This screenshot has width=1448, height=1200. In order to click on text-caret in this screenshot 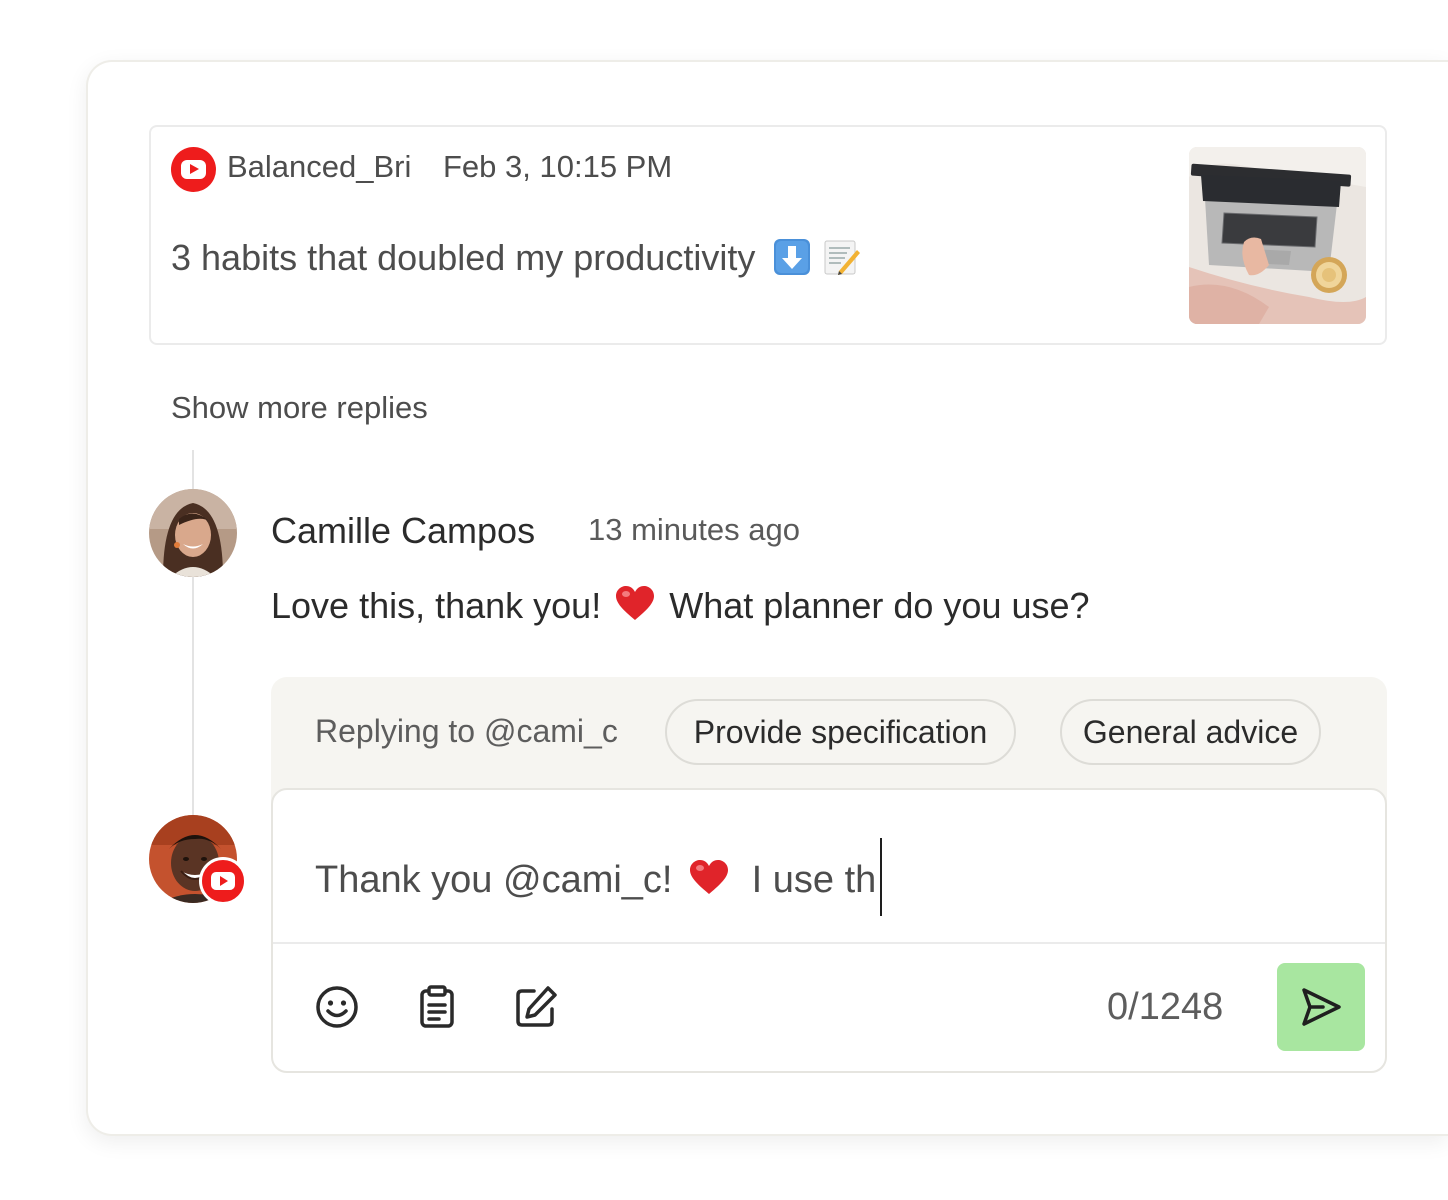, I will do `click(881, 877)`.